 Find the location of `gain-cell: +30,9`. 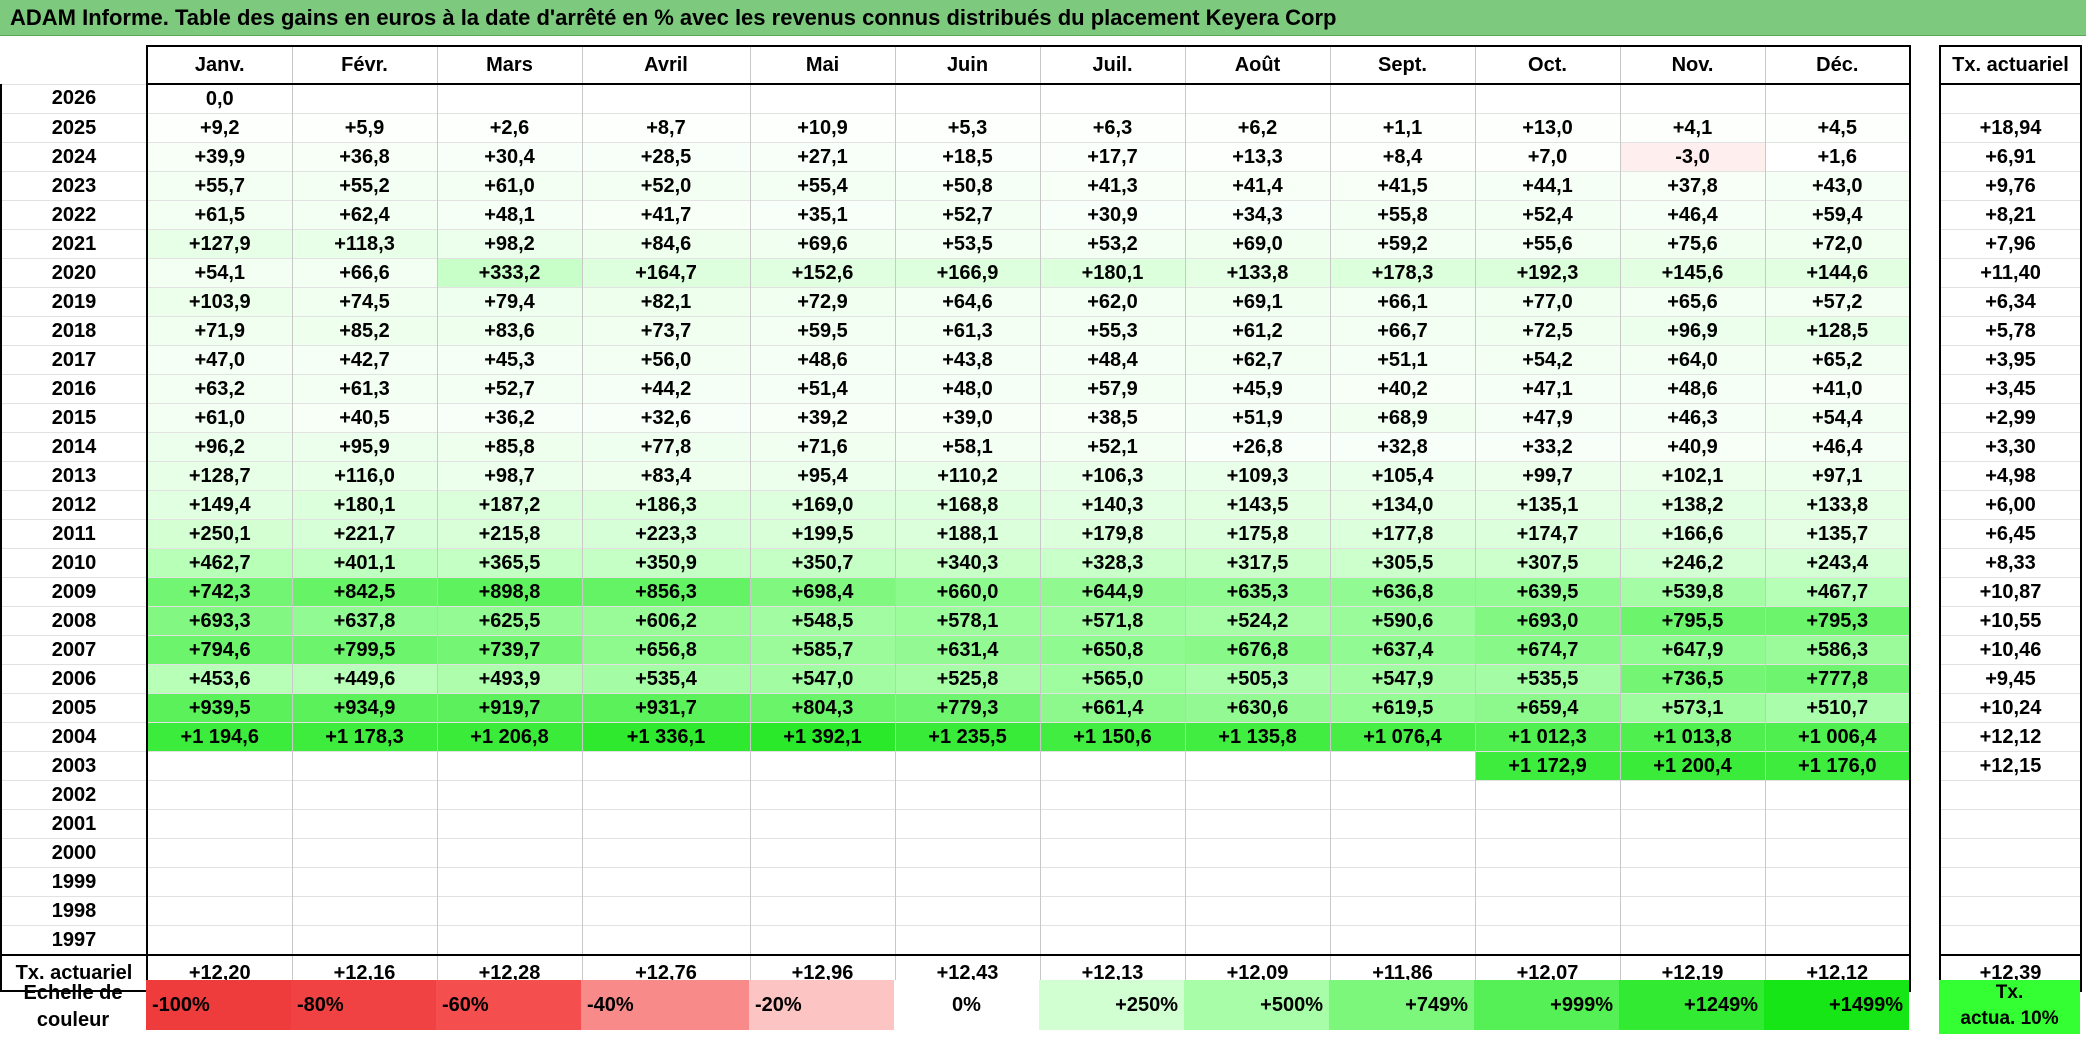

gain-cell: +30,9 is located at coordinates (1112, 215).